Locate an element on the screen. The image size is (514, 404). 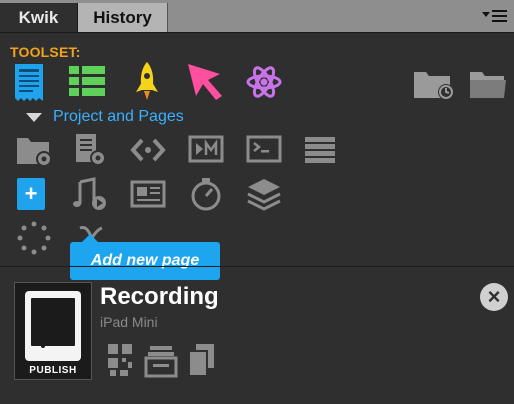
page-settings-icon is located at coordinates (90, 150).